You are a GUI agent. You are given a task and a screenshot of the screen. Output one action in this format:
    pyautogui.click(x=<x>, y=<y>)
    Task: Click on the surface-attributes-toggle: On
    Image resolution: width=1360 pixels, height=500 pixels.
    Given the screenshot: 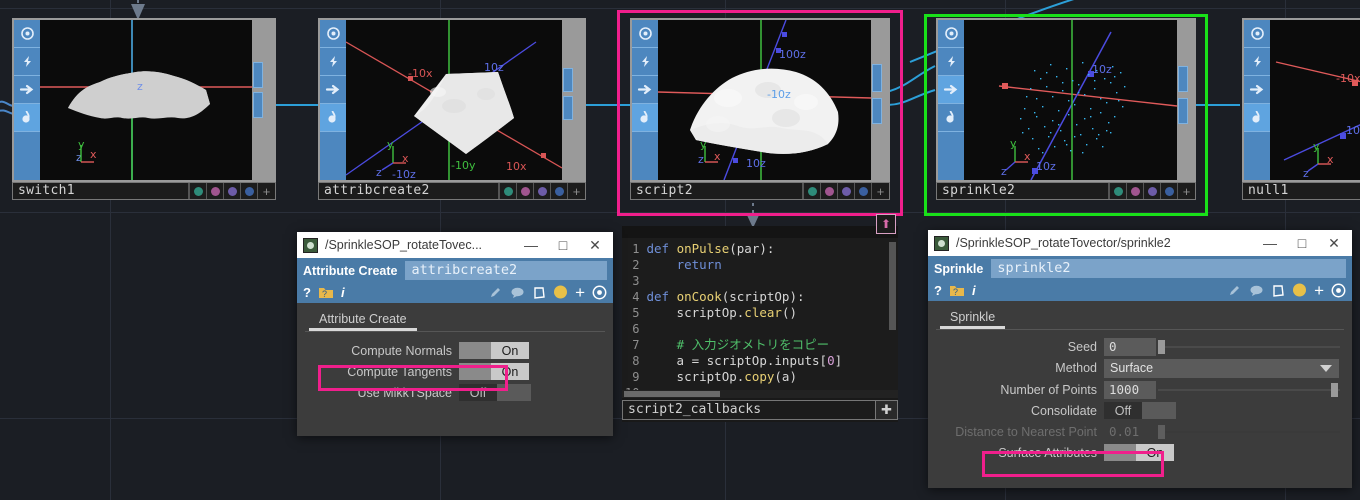 What is the action you would take?
    pyautogui.click(x=1139, y=452)
    